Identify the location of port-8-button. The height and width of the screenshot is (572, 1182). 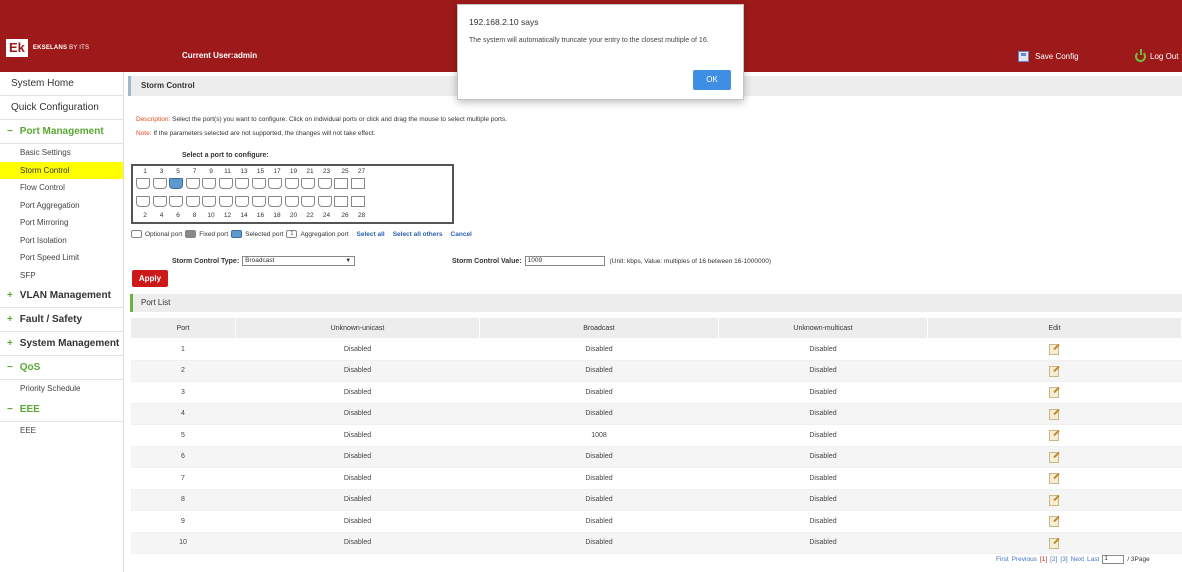
(192, 201).